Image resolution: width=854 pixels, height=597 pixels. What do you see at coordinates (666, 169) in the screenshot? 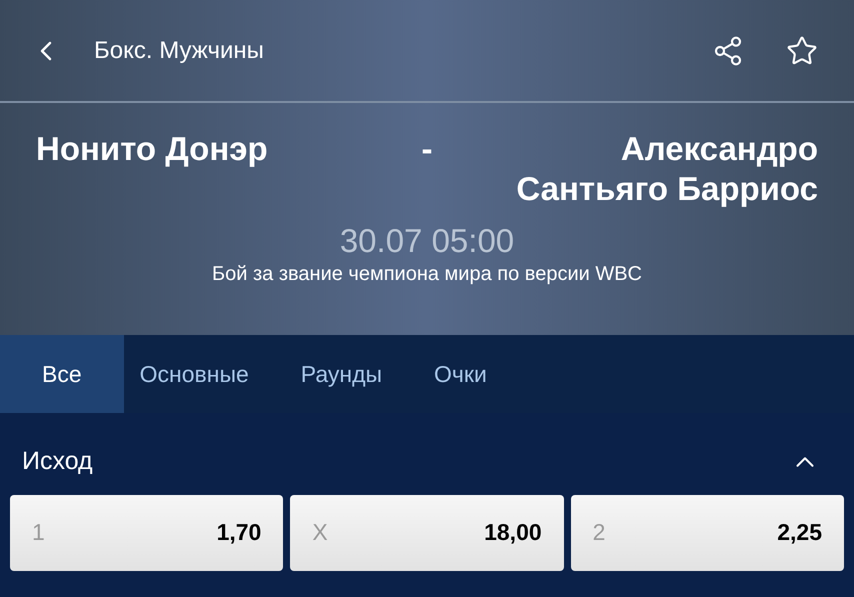
I see `away-fighter: Александро Сантьяго Барриос` at bounding box center [666, 169].